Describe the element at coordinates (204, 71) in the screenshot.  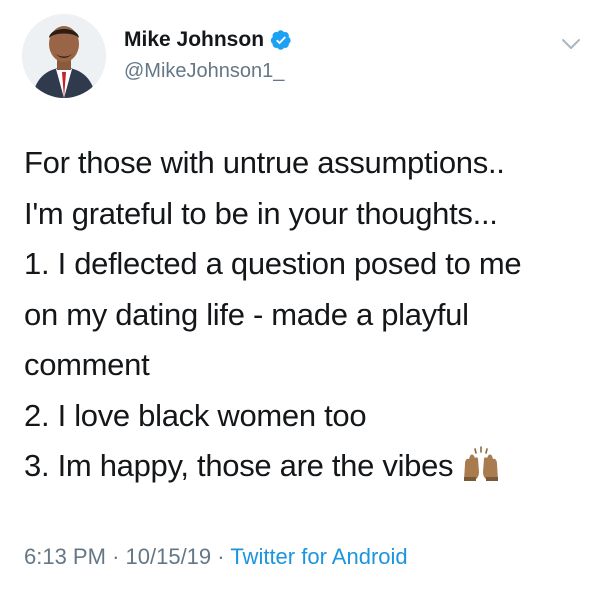
I see `author-handle: @MikeJohnson1_` at that location.